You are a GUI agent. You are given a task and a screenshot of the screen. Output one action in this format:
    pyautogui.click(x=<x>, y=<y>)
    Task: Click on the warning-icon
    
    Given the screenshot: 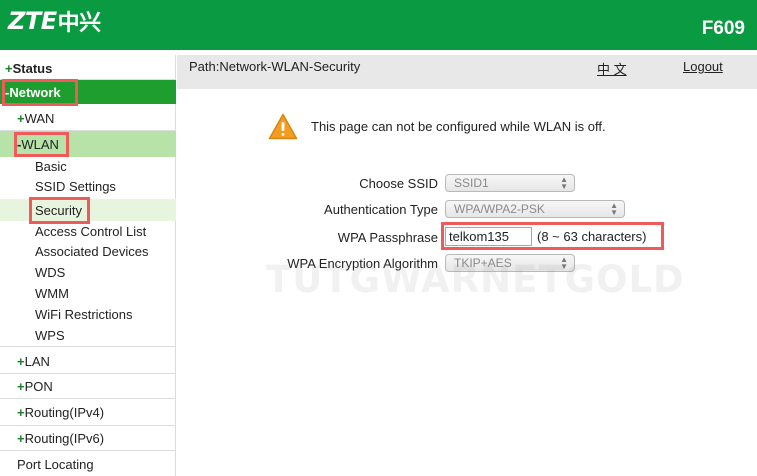 What is the action you would take?
    pyautogui.click(x=283, y=126)
    